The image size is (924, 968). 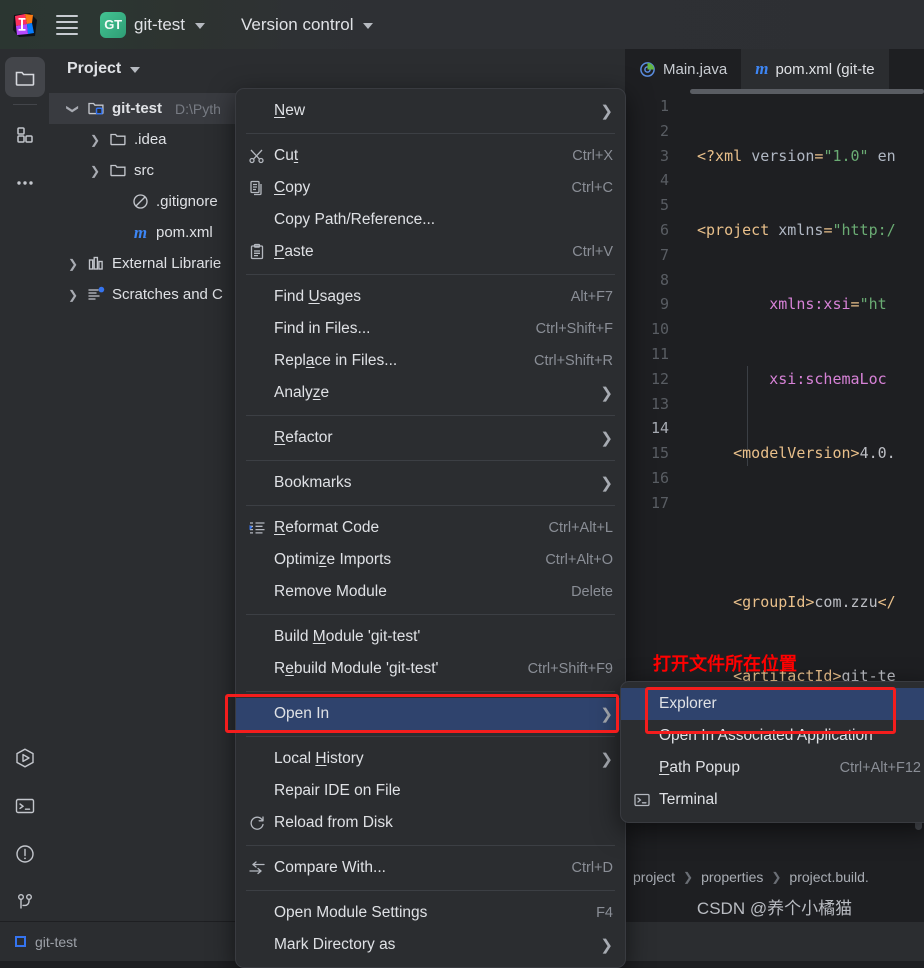 What do you see at coordinates (604, 913) in the screenshot?
I see `menu-item-shortcut: F4` at bounding box center [604, 913].